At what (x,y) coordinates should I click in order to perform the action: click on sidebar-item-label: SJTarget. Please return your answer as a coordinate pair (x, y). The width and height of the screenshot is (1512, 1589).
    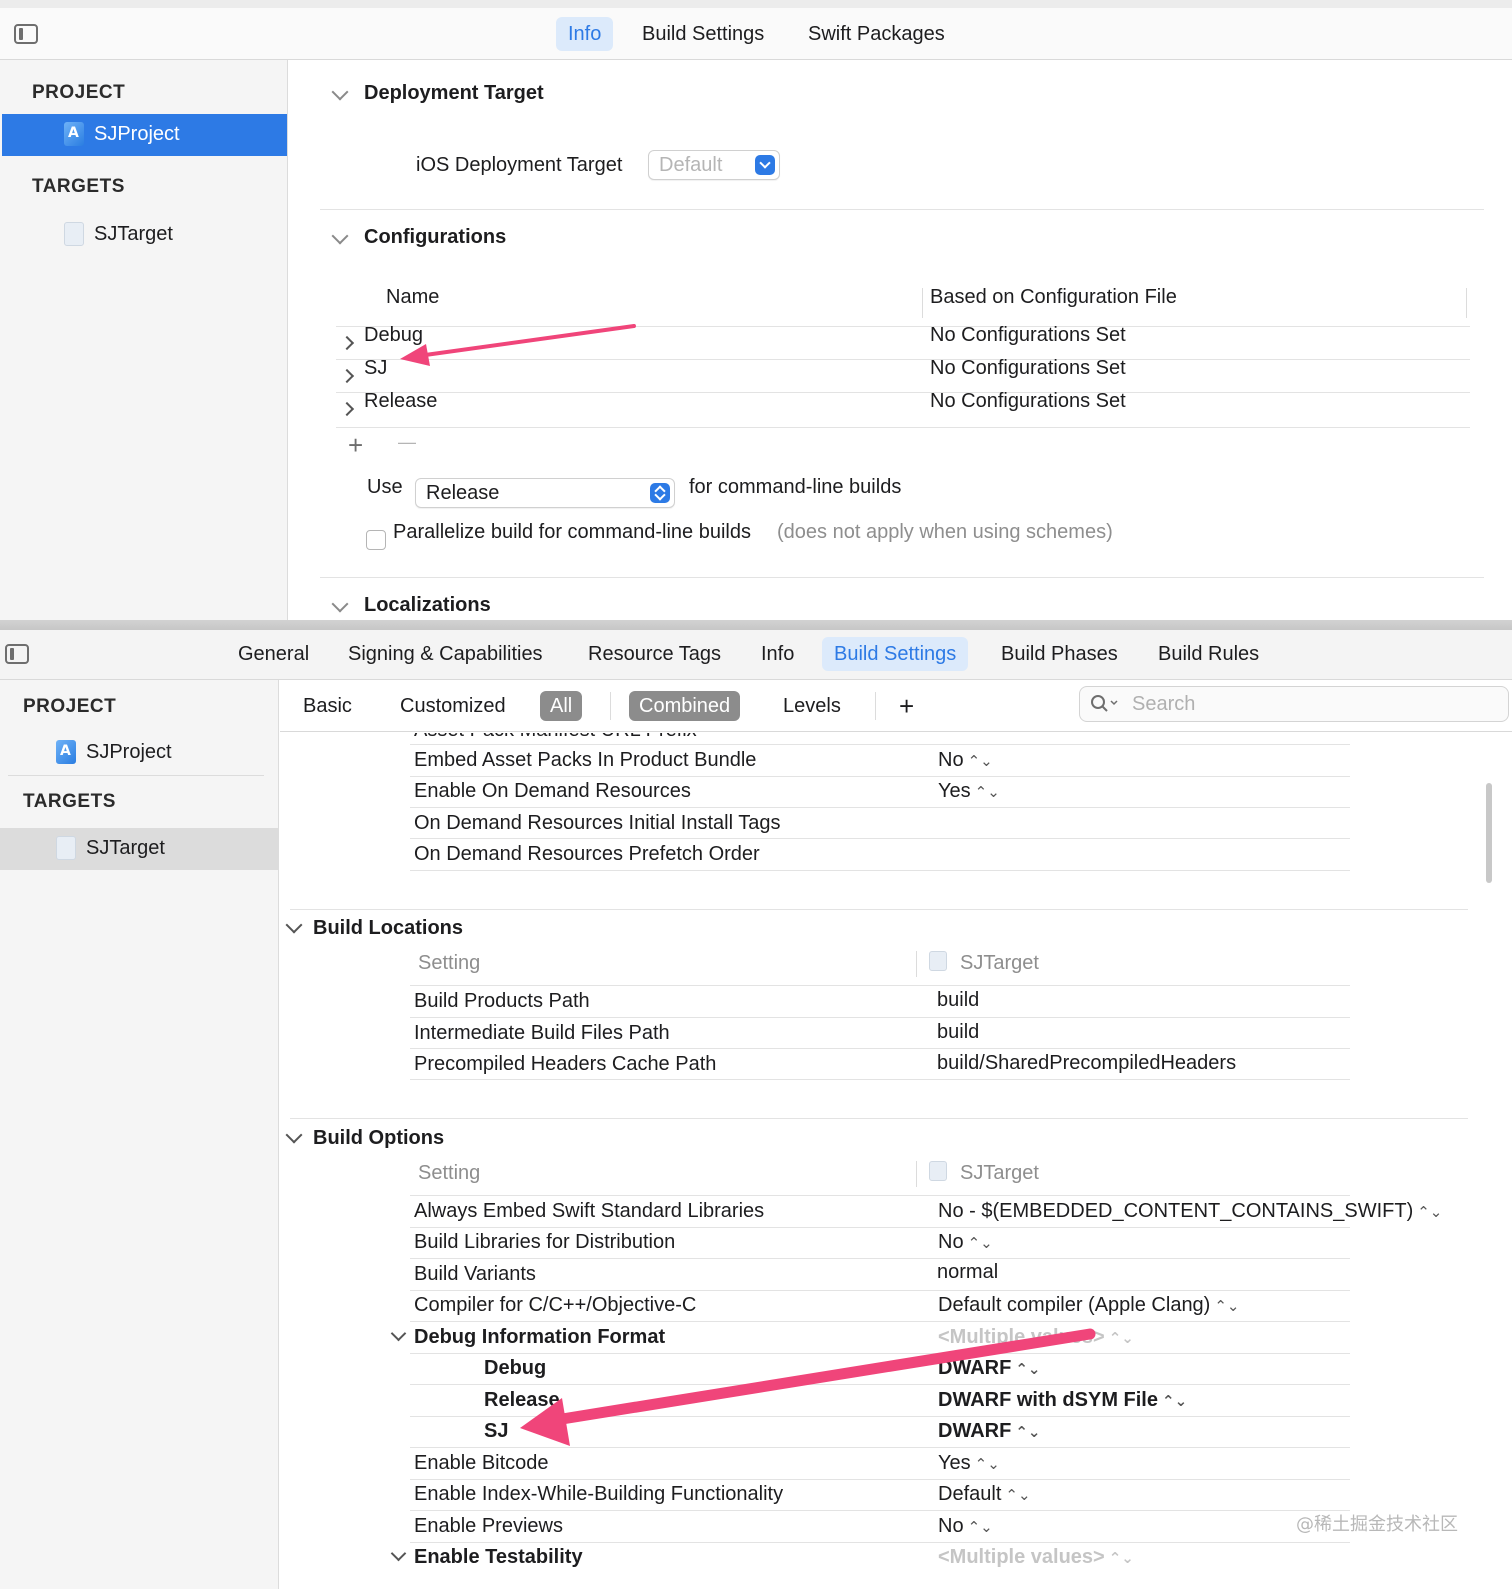
    Looking at the image, I should click on (125, 848).